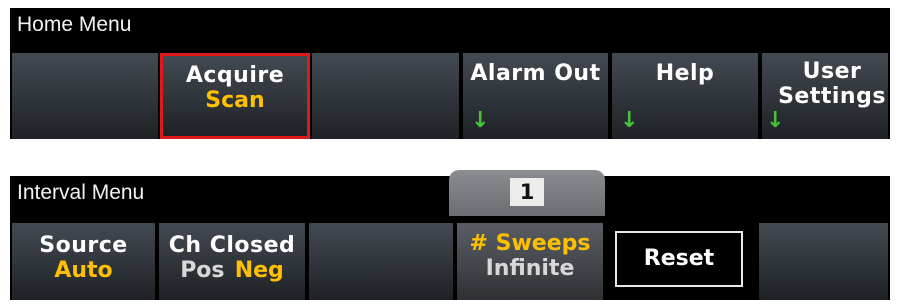 This screenshot has height=306, width=900. I want to click on ch-closed-option-neg: Neg, so click(259, 270).